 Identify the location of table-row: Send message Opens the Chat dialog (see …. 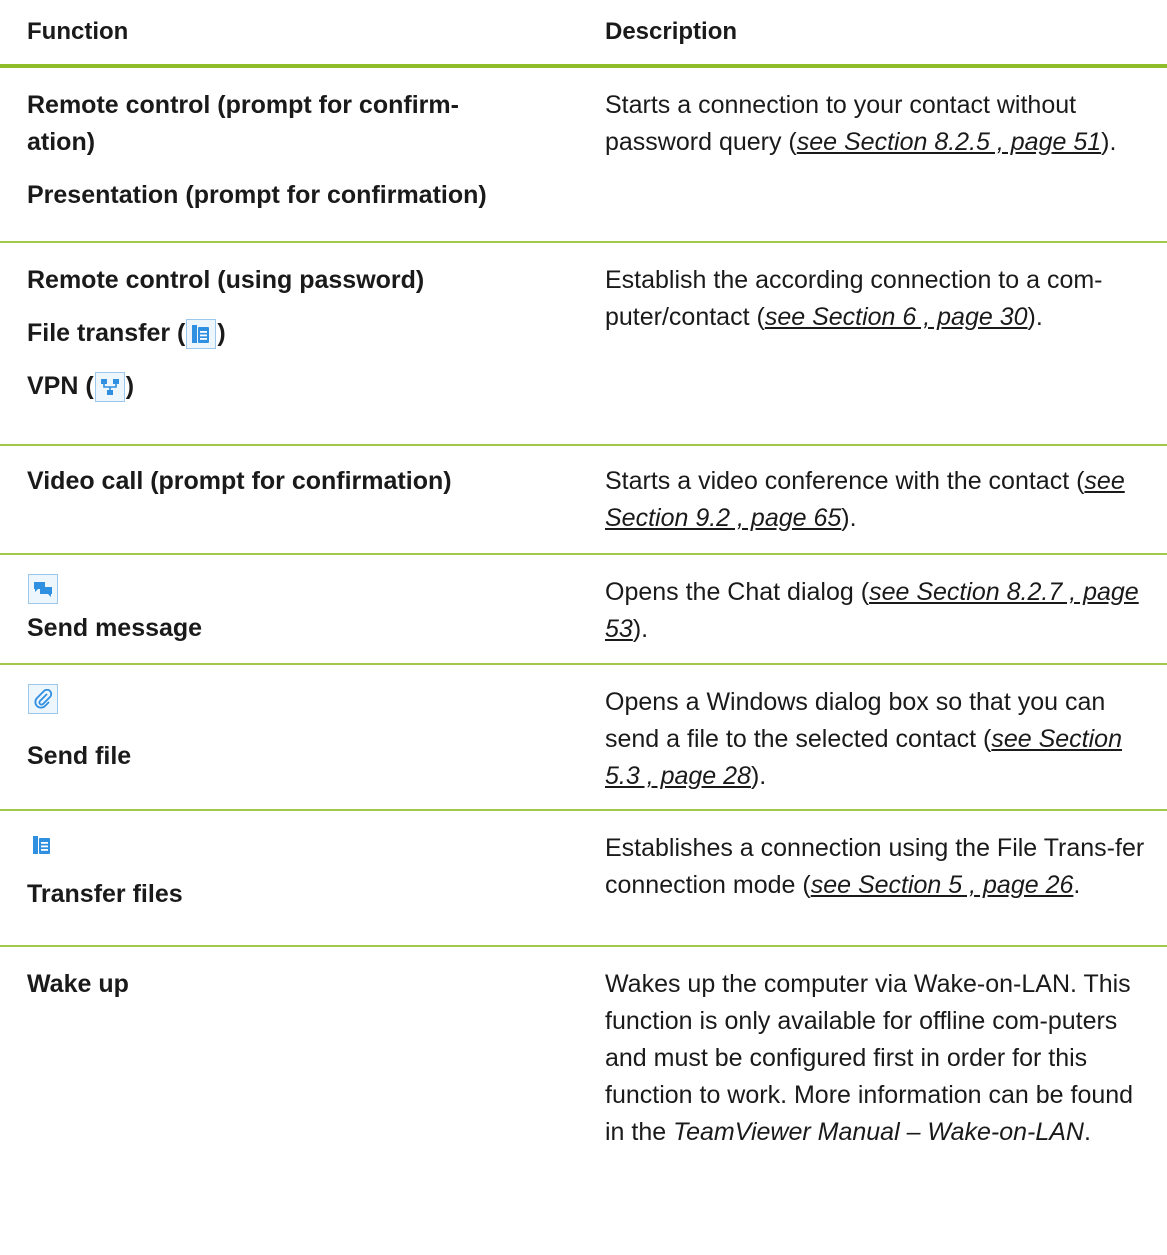
(583, 610).